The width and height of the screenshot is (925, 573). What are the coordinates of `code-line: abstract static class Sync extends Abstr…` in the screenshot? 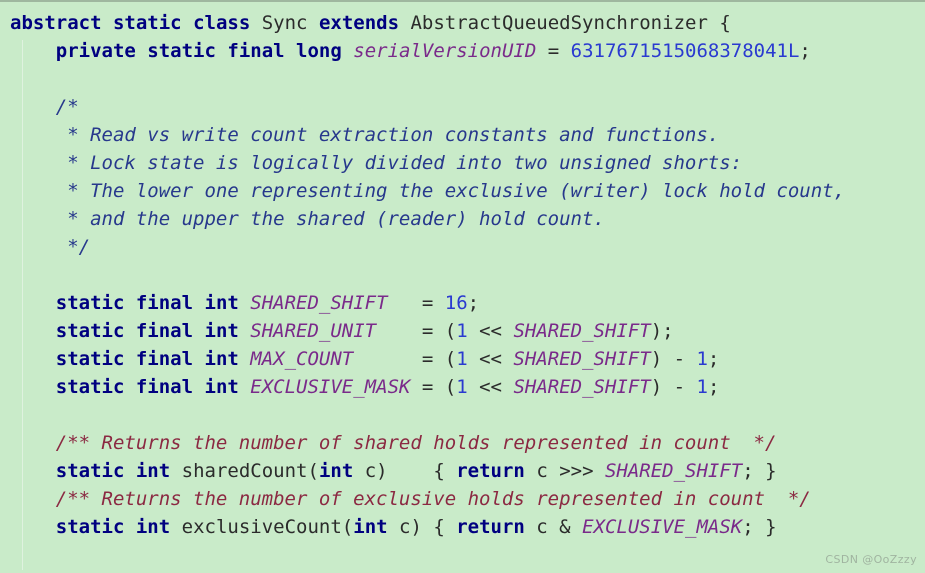 It's located at (462, 23).